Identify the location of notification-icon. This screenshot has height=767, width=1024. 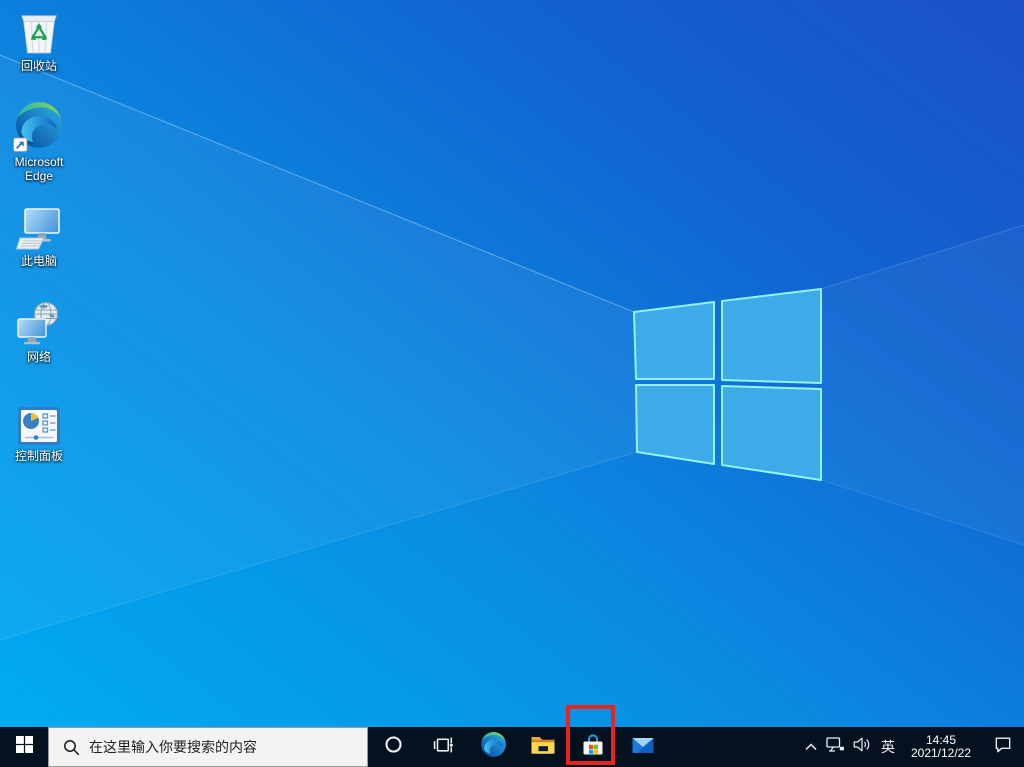
(1003, 747).